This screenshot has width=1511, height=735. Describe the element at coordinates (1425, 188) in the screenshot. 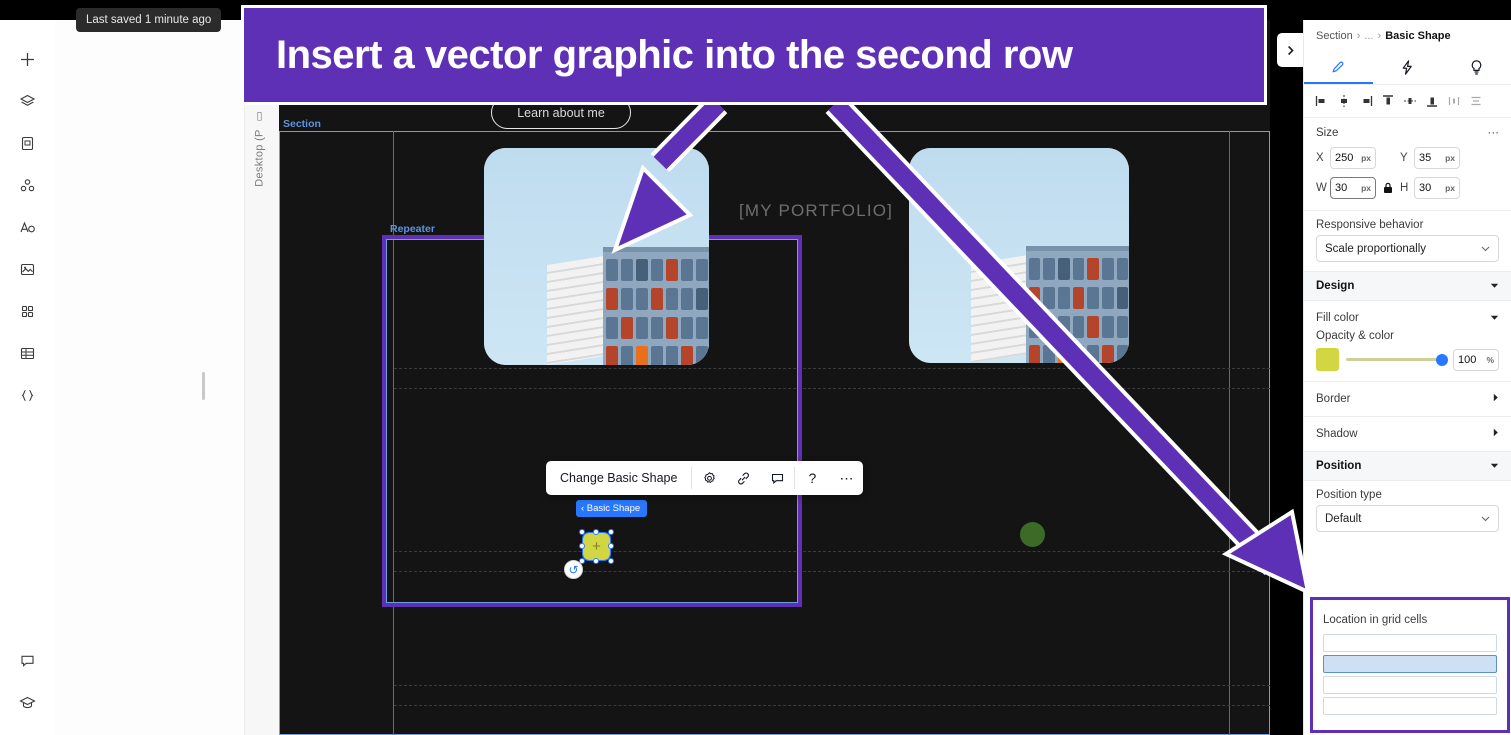

I see `h-value: 30` at that location.